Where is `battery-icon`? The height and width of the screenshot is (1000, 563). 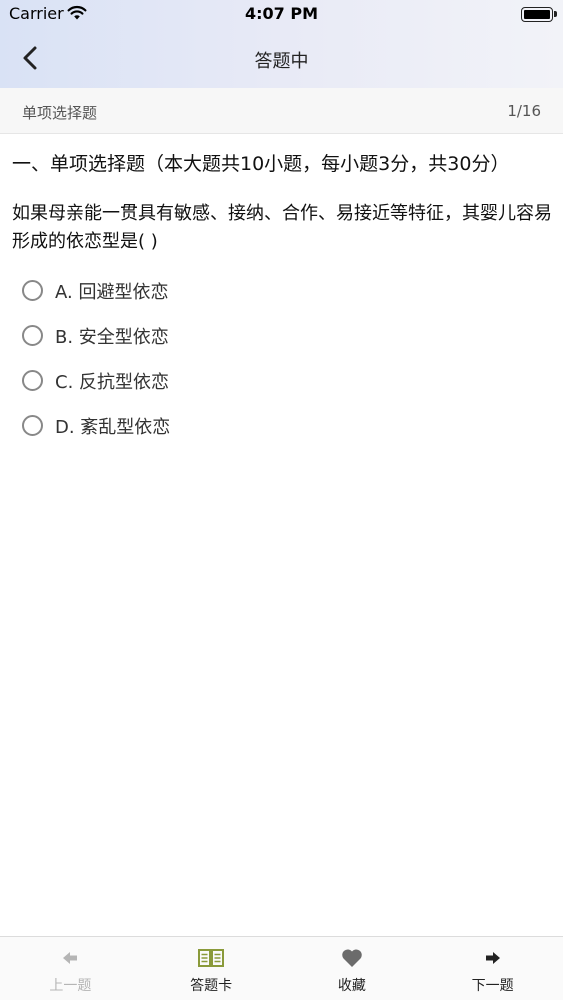 battery-icon is located at coordinates (537, 14).